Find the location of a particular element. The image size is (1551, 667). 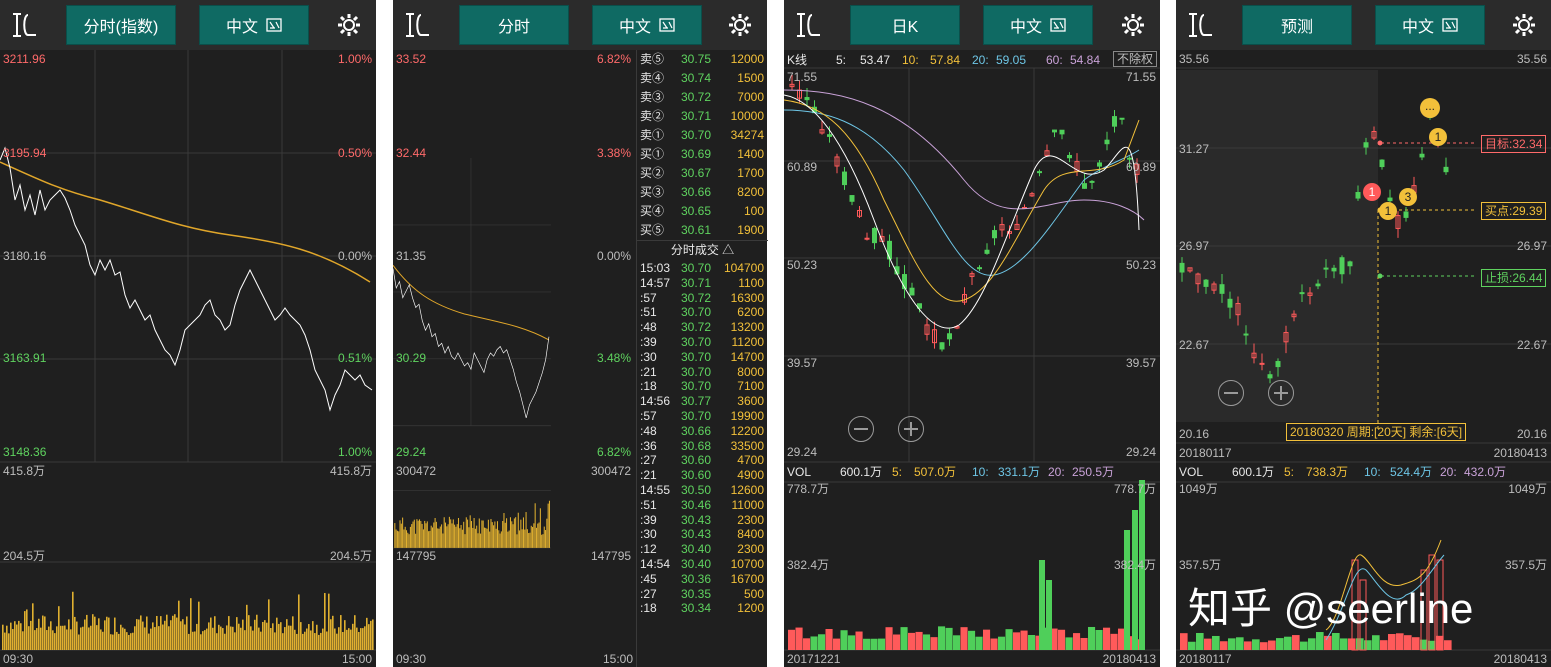

price-label: 3148.36 is located at coordinates (25, 452).